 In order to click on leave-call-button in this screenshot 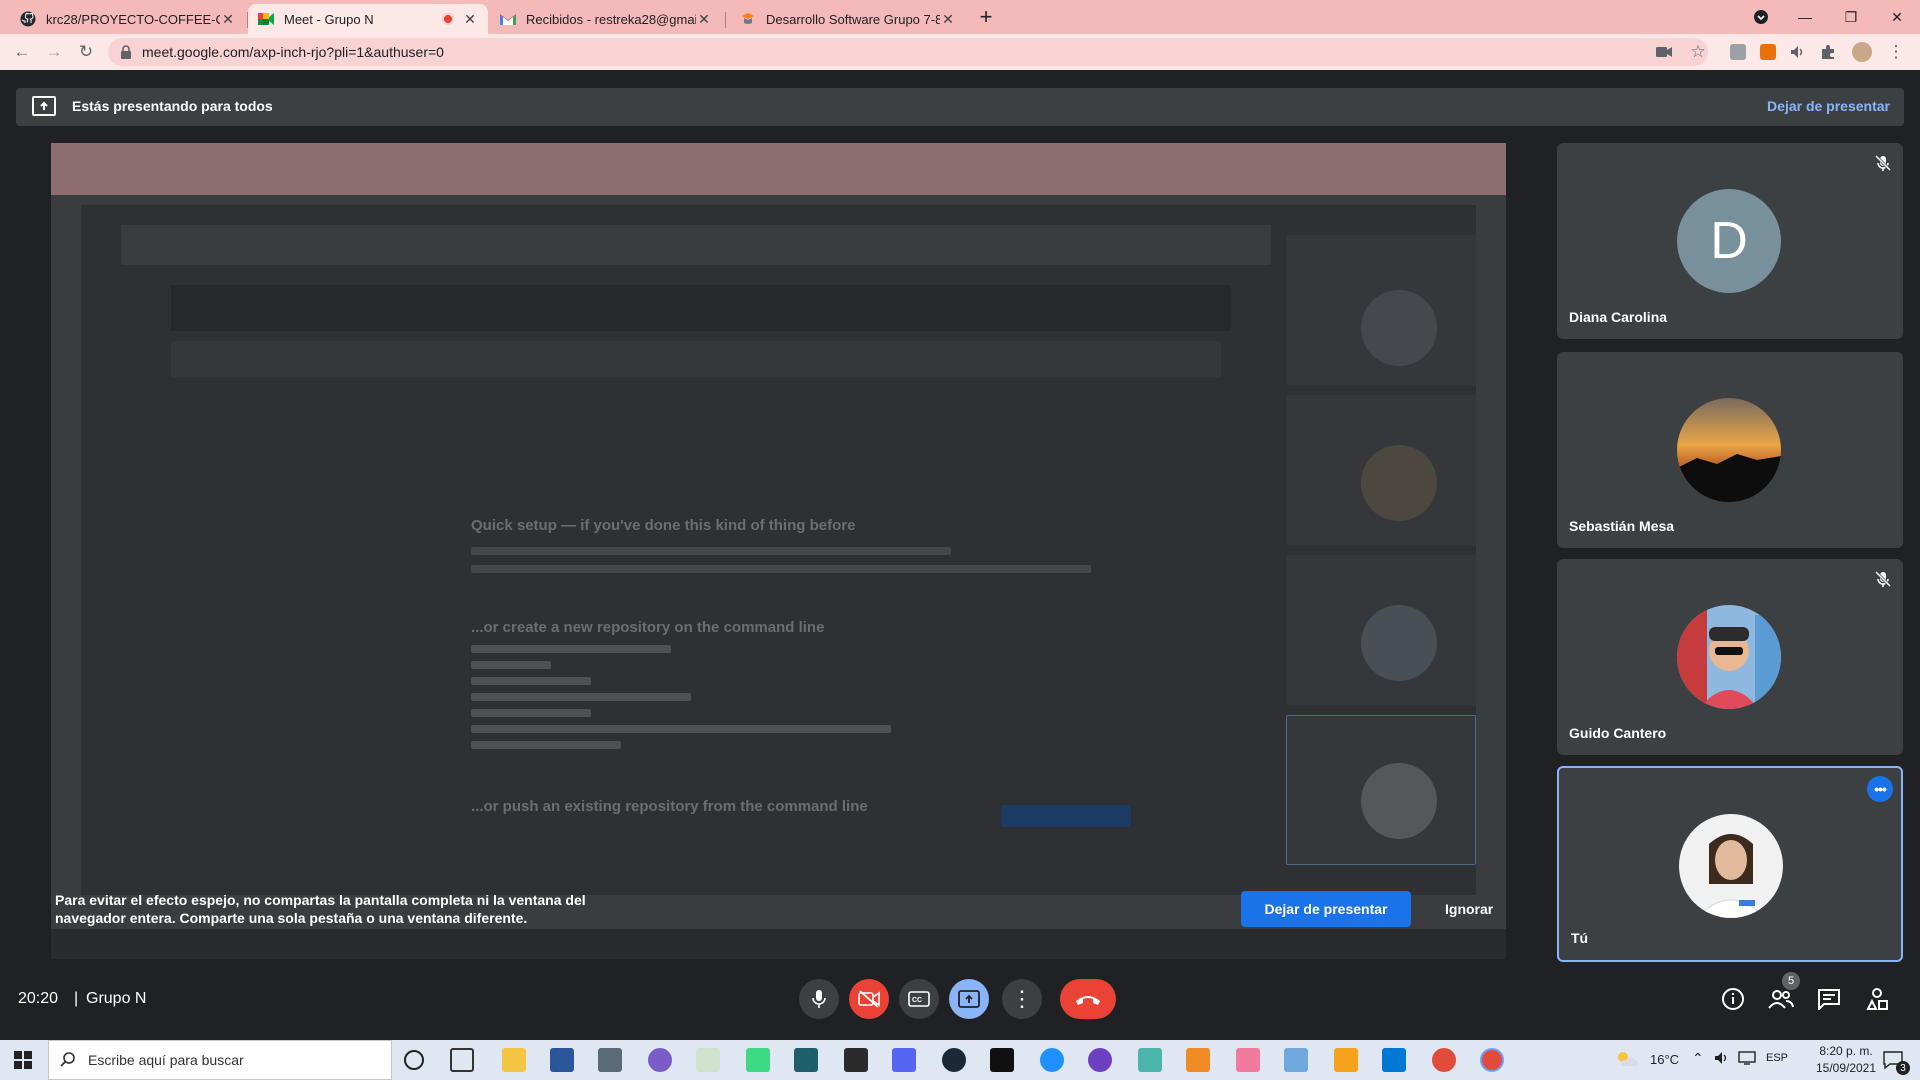, I will do `click(1088, 999)`.